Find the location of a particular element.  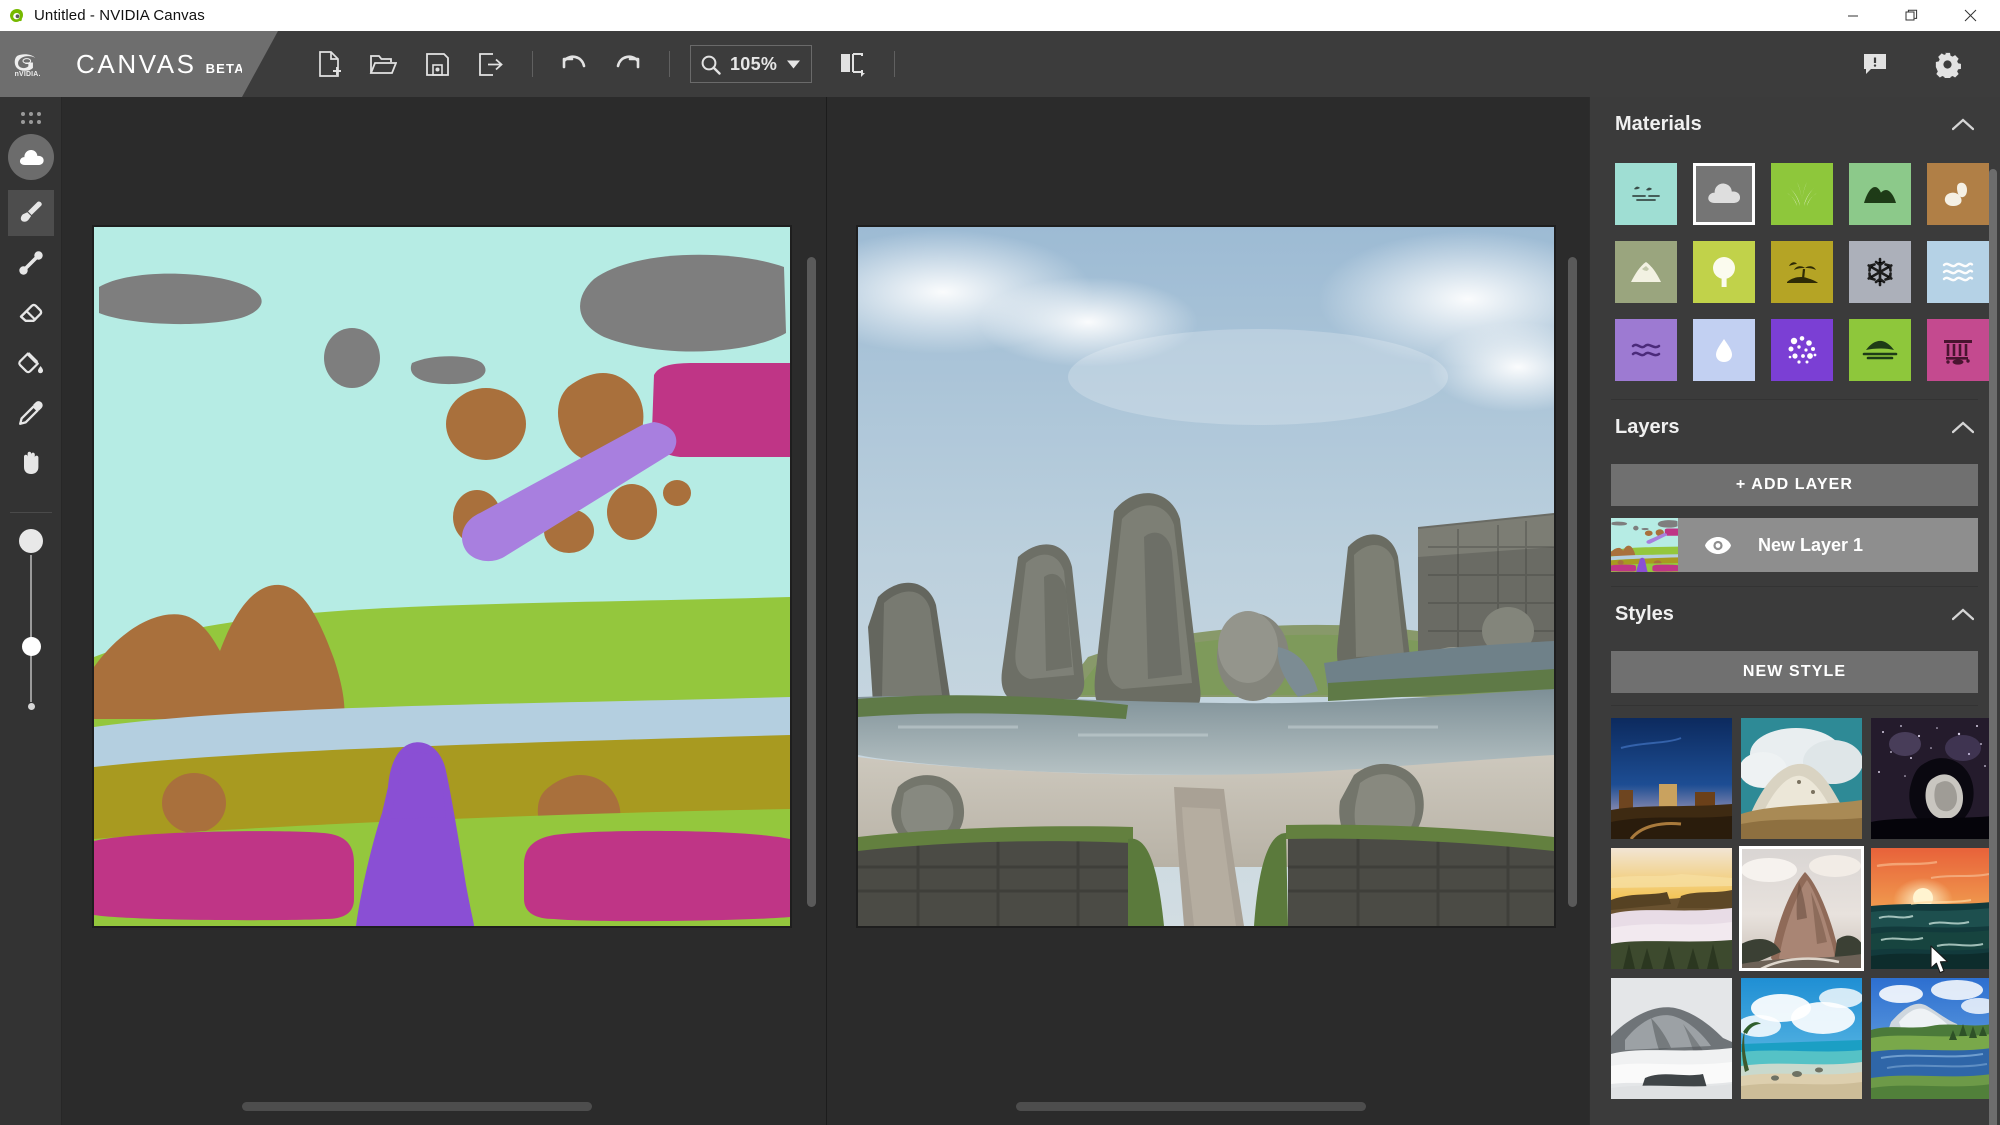

export-button is located at coordinates (491, 64).